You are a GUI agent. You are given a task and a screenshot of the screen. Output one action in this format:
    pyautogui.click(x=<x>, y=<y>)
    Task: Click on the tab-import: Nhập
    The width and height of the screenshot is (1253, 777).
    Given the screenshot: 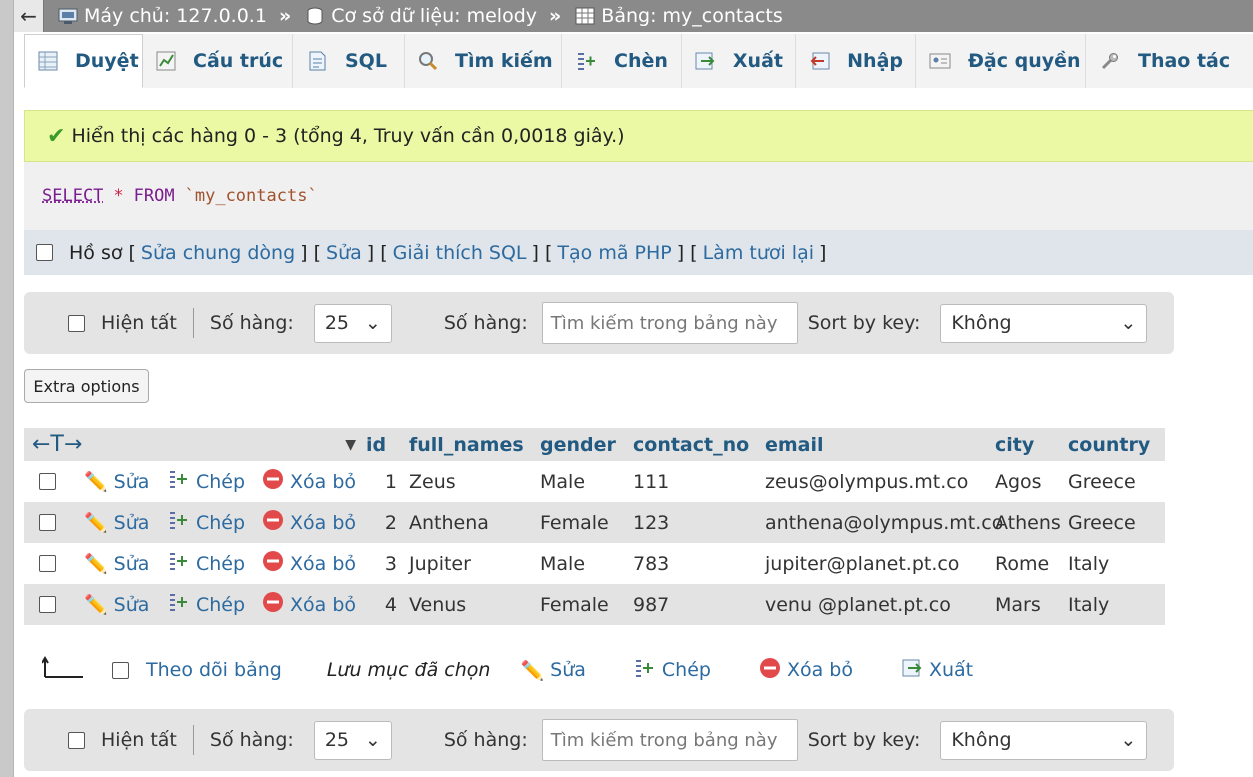 What is the action you would take?
    pyautogui.click(x=856, y=61)
    